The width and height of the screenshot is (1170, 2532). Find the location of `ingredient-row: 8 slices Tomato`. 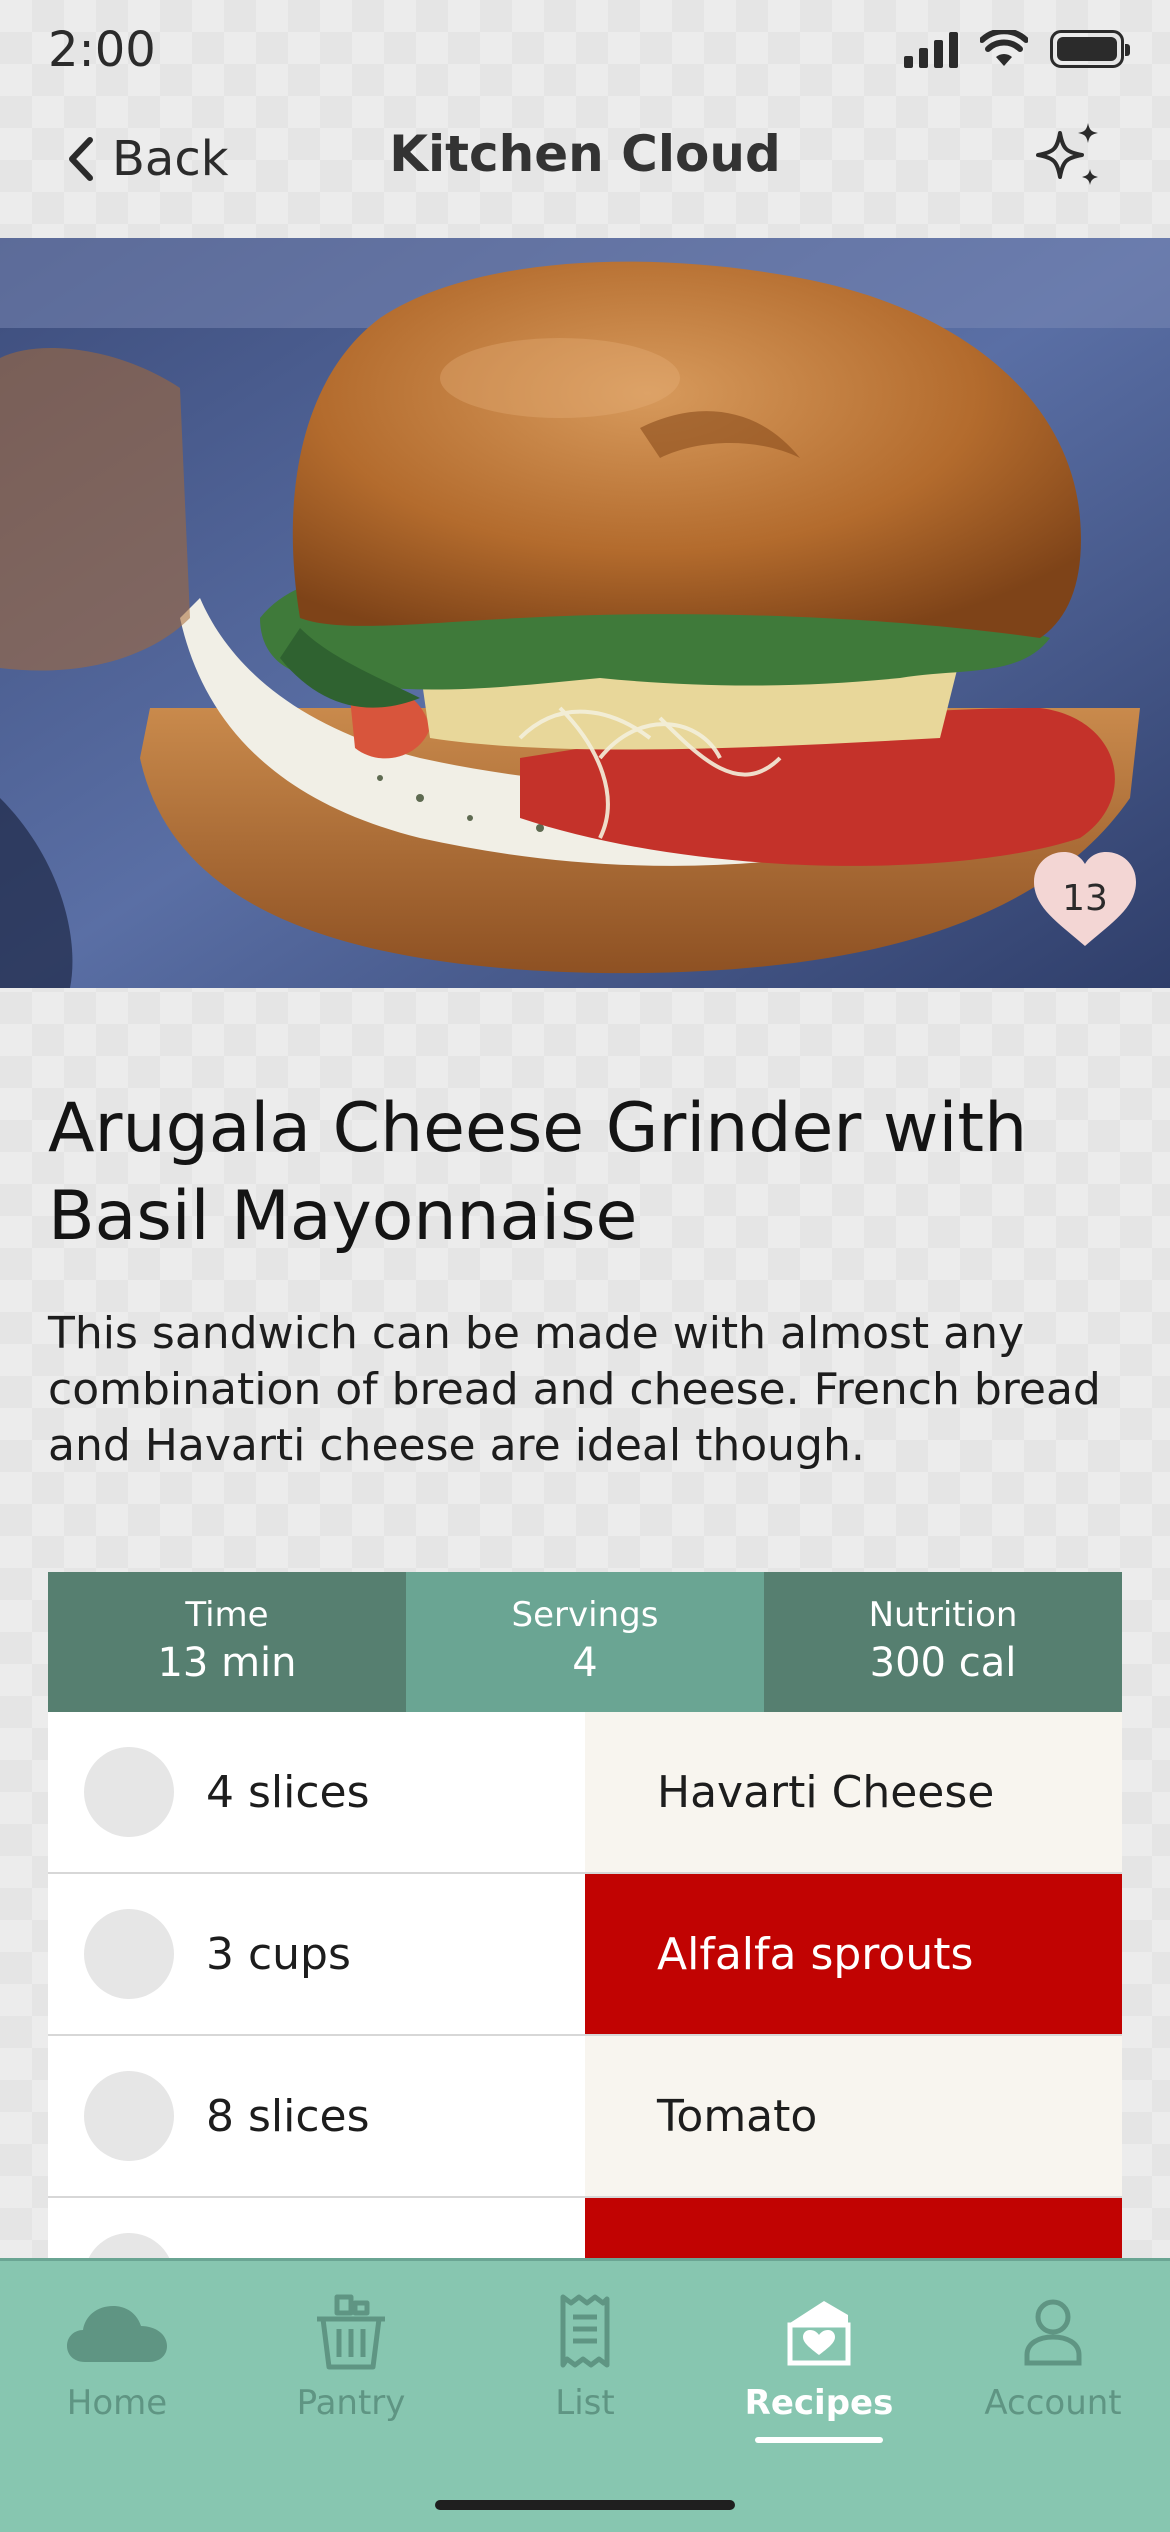

ingredient-row: 8 slices Tomato is located at coordinates (585, 2117).